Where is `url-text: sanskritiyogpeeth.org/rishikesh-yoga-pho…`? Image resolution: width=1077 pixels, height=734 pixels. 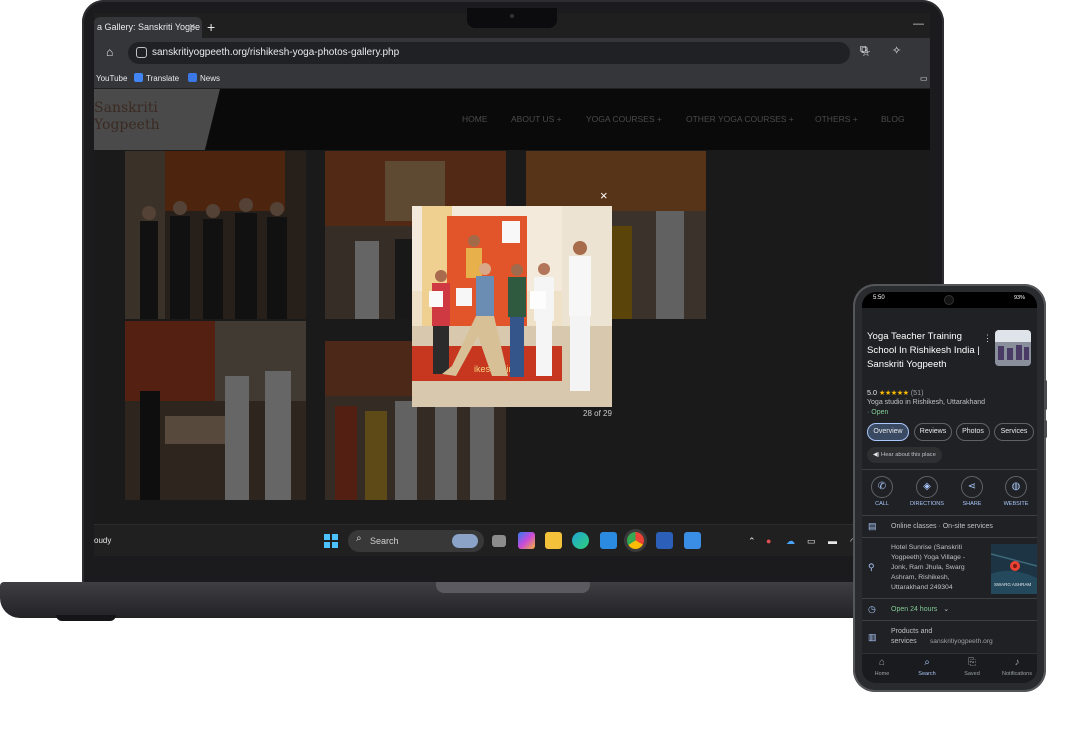
url-text: sanskritiyogpeeth.org/rishikesh-yoga-pho… is located at coordinates (275, 53).